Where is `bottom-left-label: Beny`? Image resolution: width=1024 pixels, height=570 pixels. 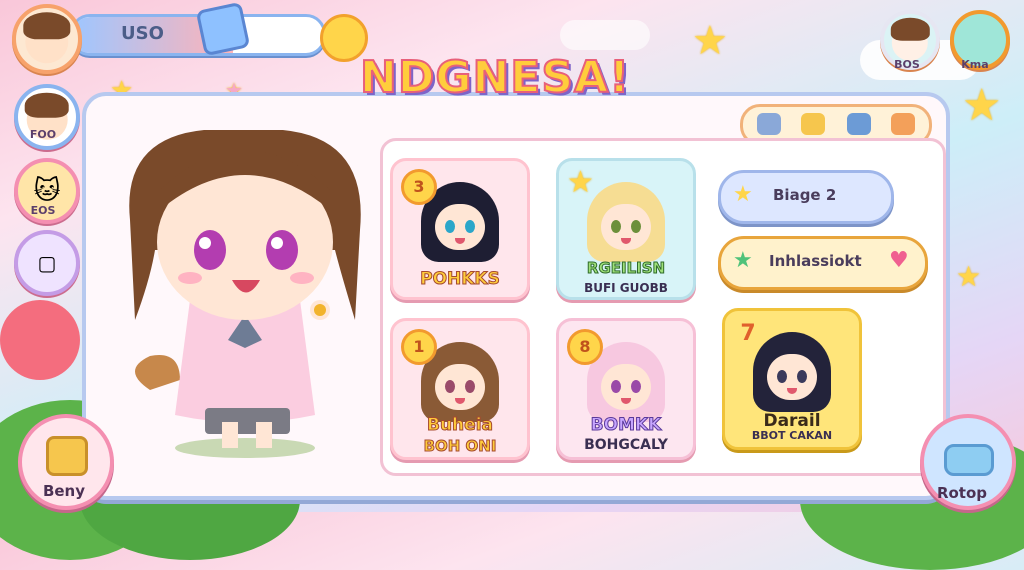 bottom-left-label: Beny is located at coordinates (64, 491).